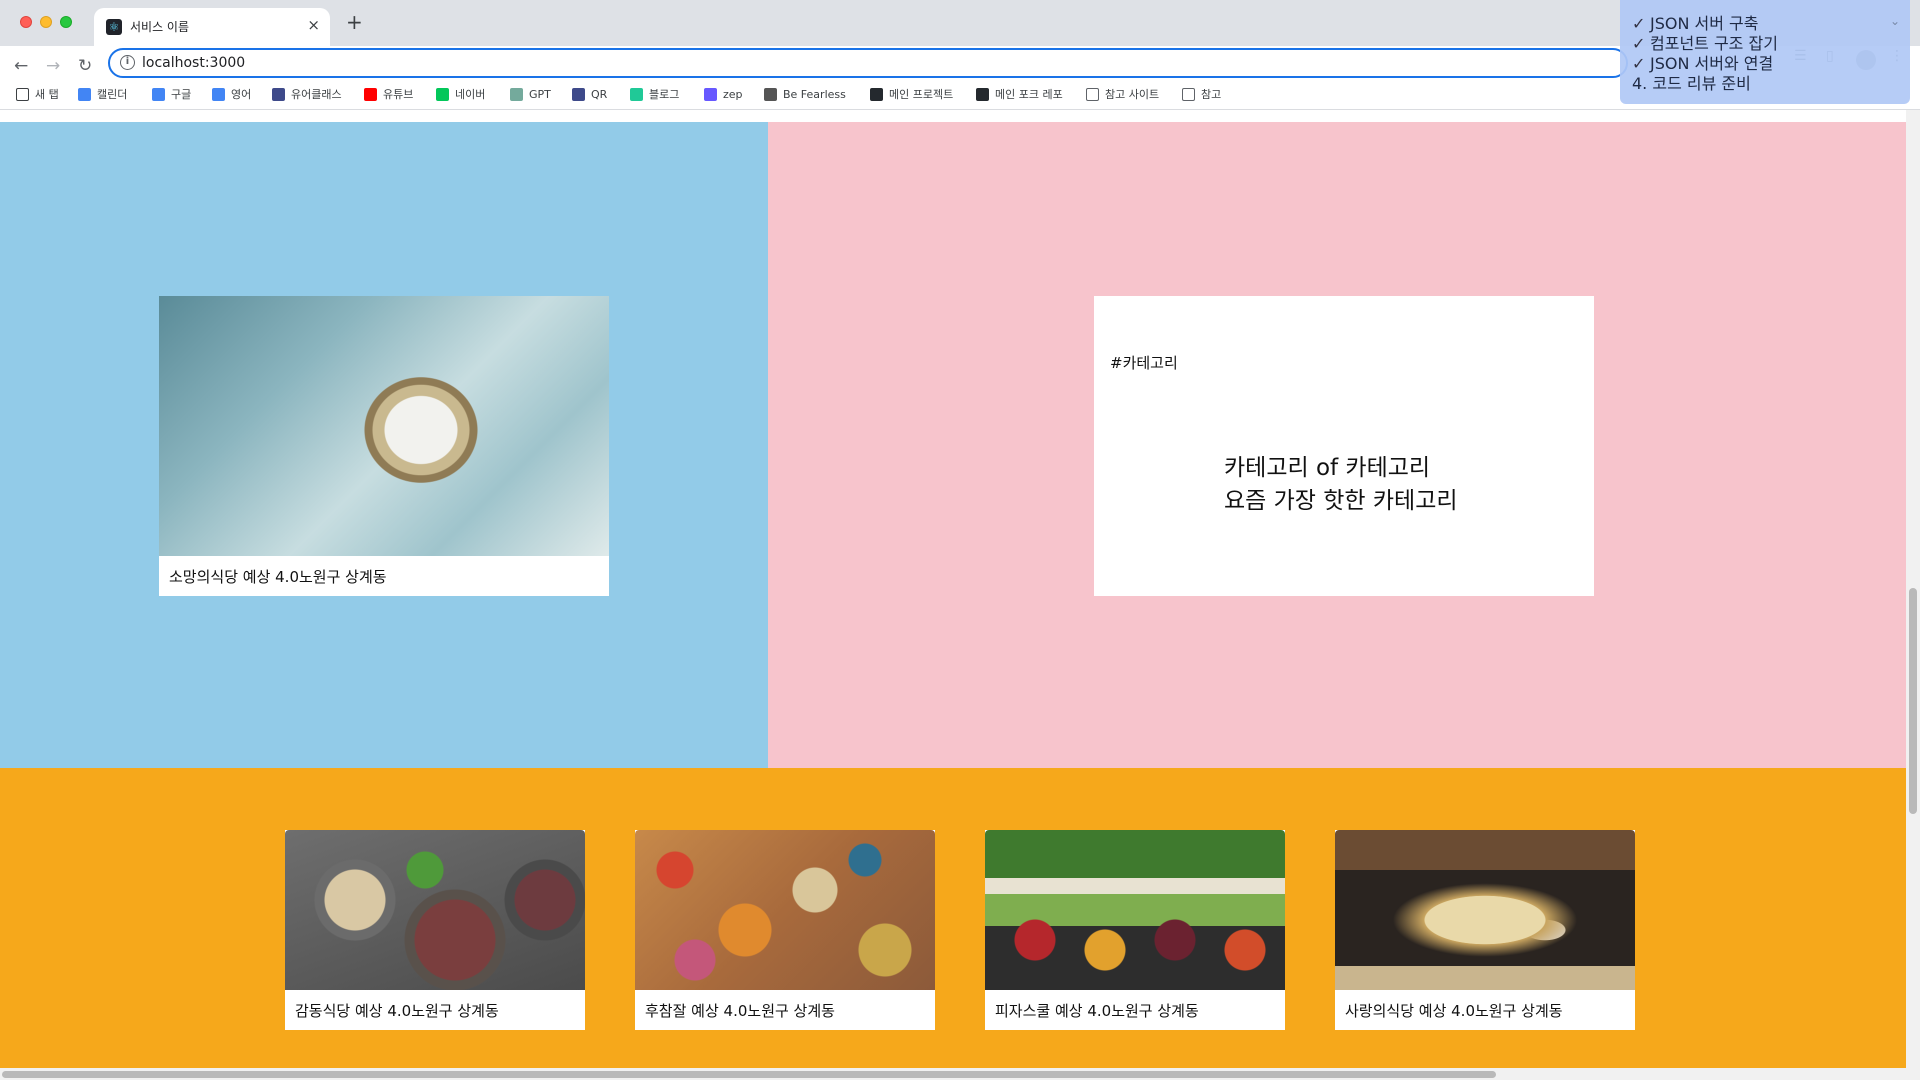 This screenshot has height=1080, width=1920. I want to click on category-title-line2: 요즘 가장 핫한 카테고리, so click(1341, 501).